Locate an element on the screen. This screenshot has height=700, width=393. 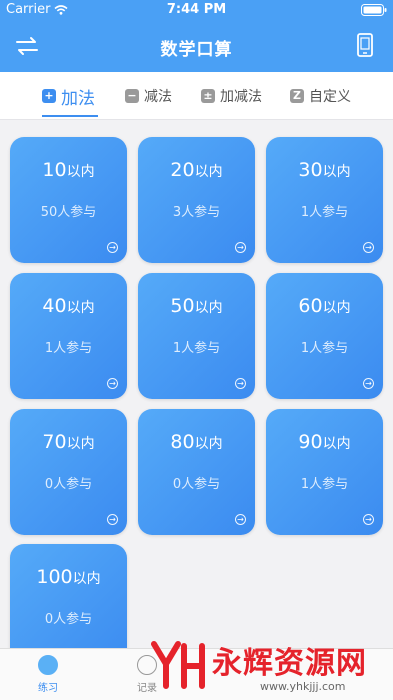
card-title: 90以内 is located at coordinates (324, 442).